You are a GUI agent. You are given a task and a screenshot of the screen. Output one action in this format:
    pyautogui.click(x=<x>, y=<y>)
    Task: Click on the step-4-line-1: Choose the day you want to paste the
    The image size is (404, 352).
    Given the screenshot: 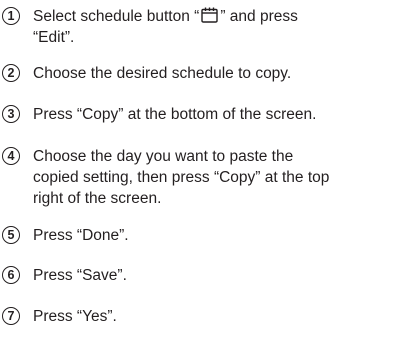 What is the action you would take?
    pyautogui.click(x=163, y=156)
    